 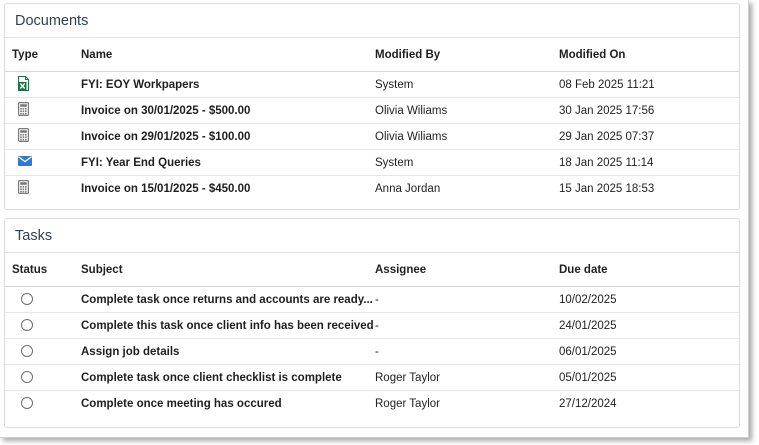 I want to click on document-modified-on: 08 Feb 2025 11:21, so click(x=649, y=84).